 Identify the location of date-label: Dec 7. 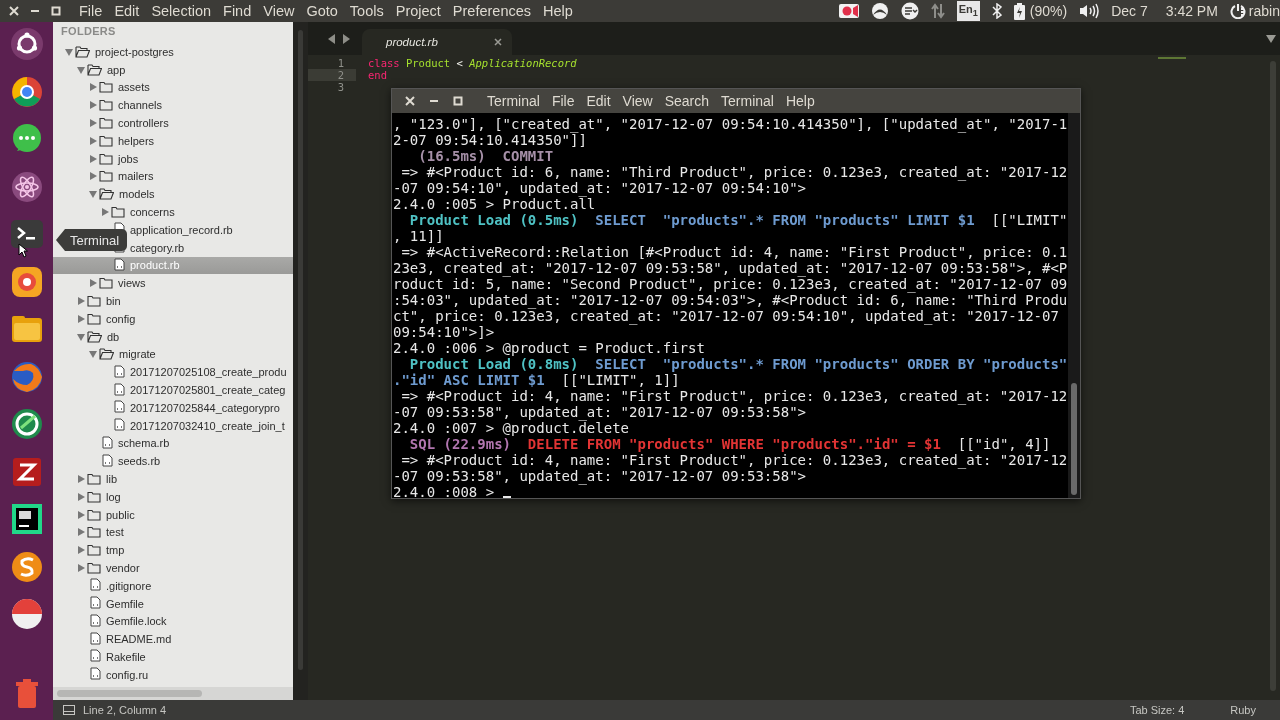
(1129, 11).